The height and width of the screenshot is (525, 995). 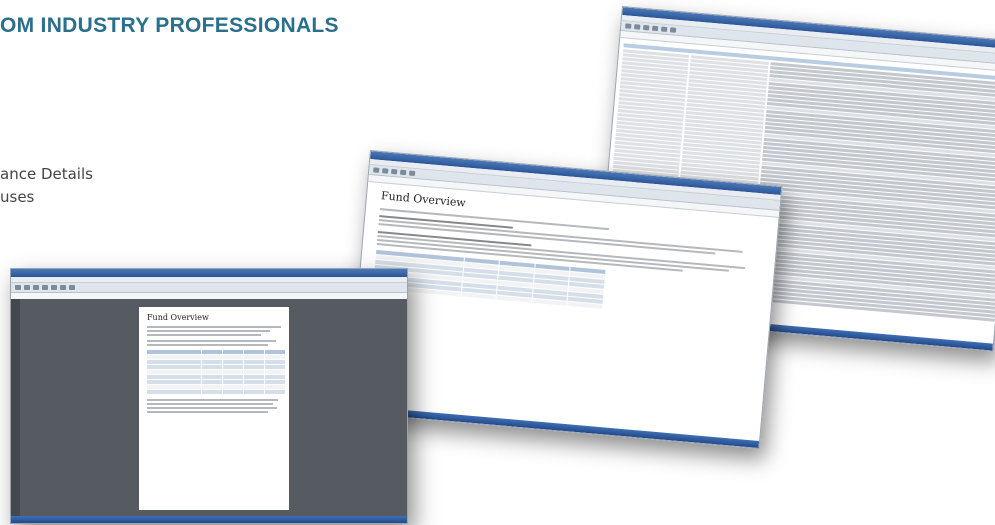 I want to click on bullet-performance-details: ance Details, so click(x=46, y=174).